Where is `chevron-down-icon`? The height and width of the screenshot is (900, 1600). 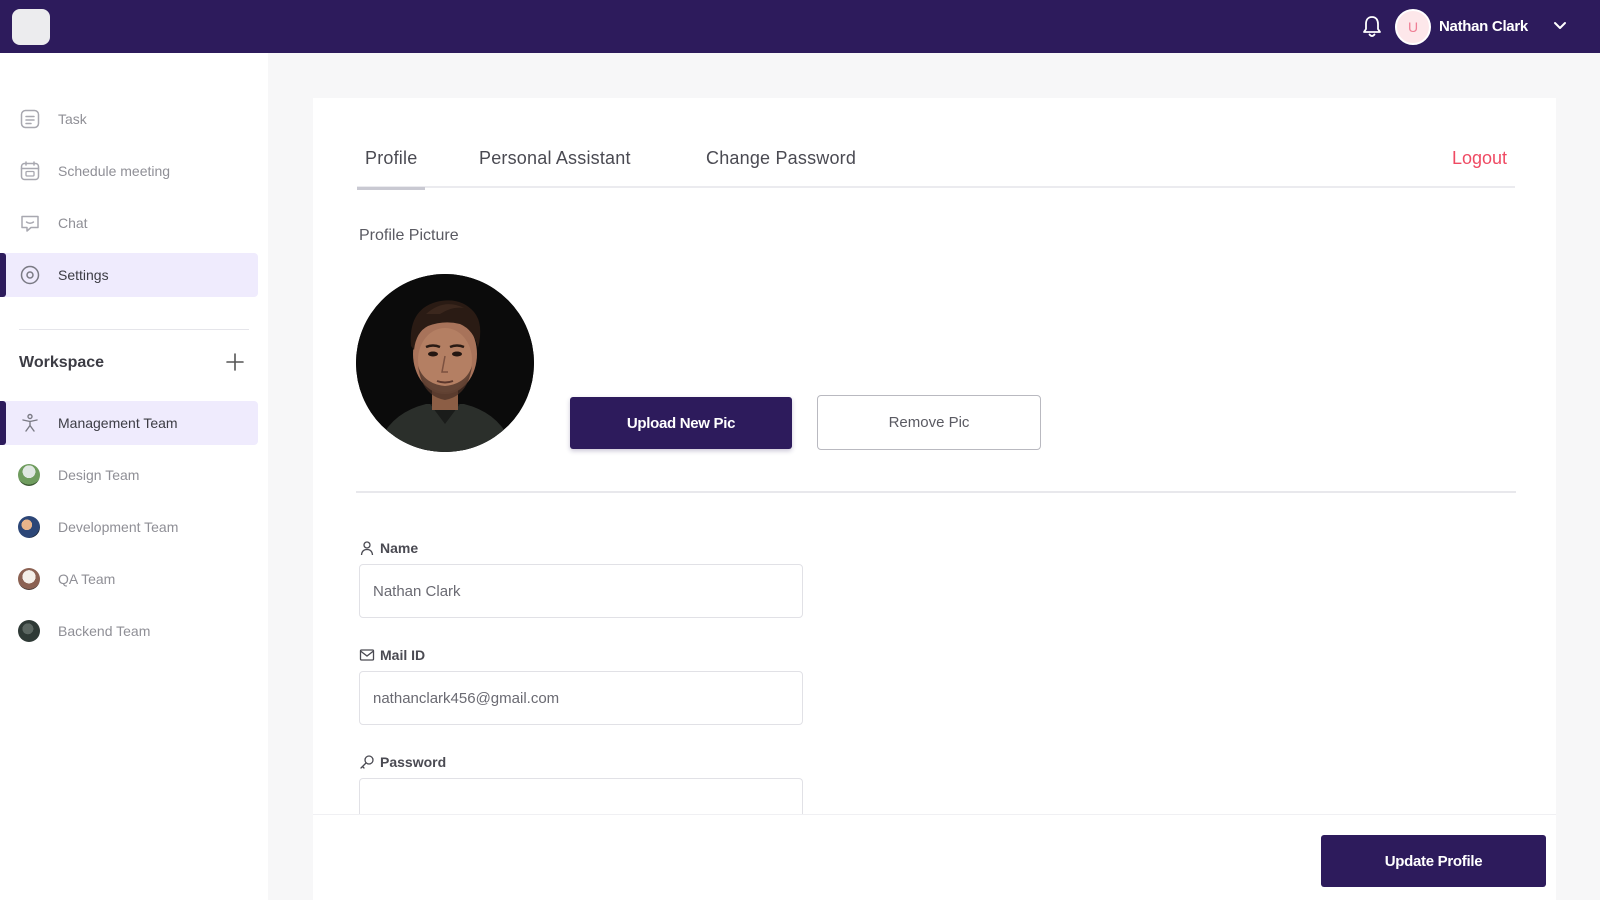
chevron-down-icon is located at coordinates (1560, 26).